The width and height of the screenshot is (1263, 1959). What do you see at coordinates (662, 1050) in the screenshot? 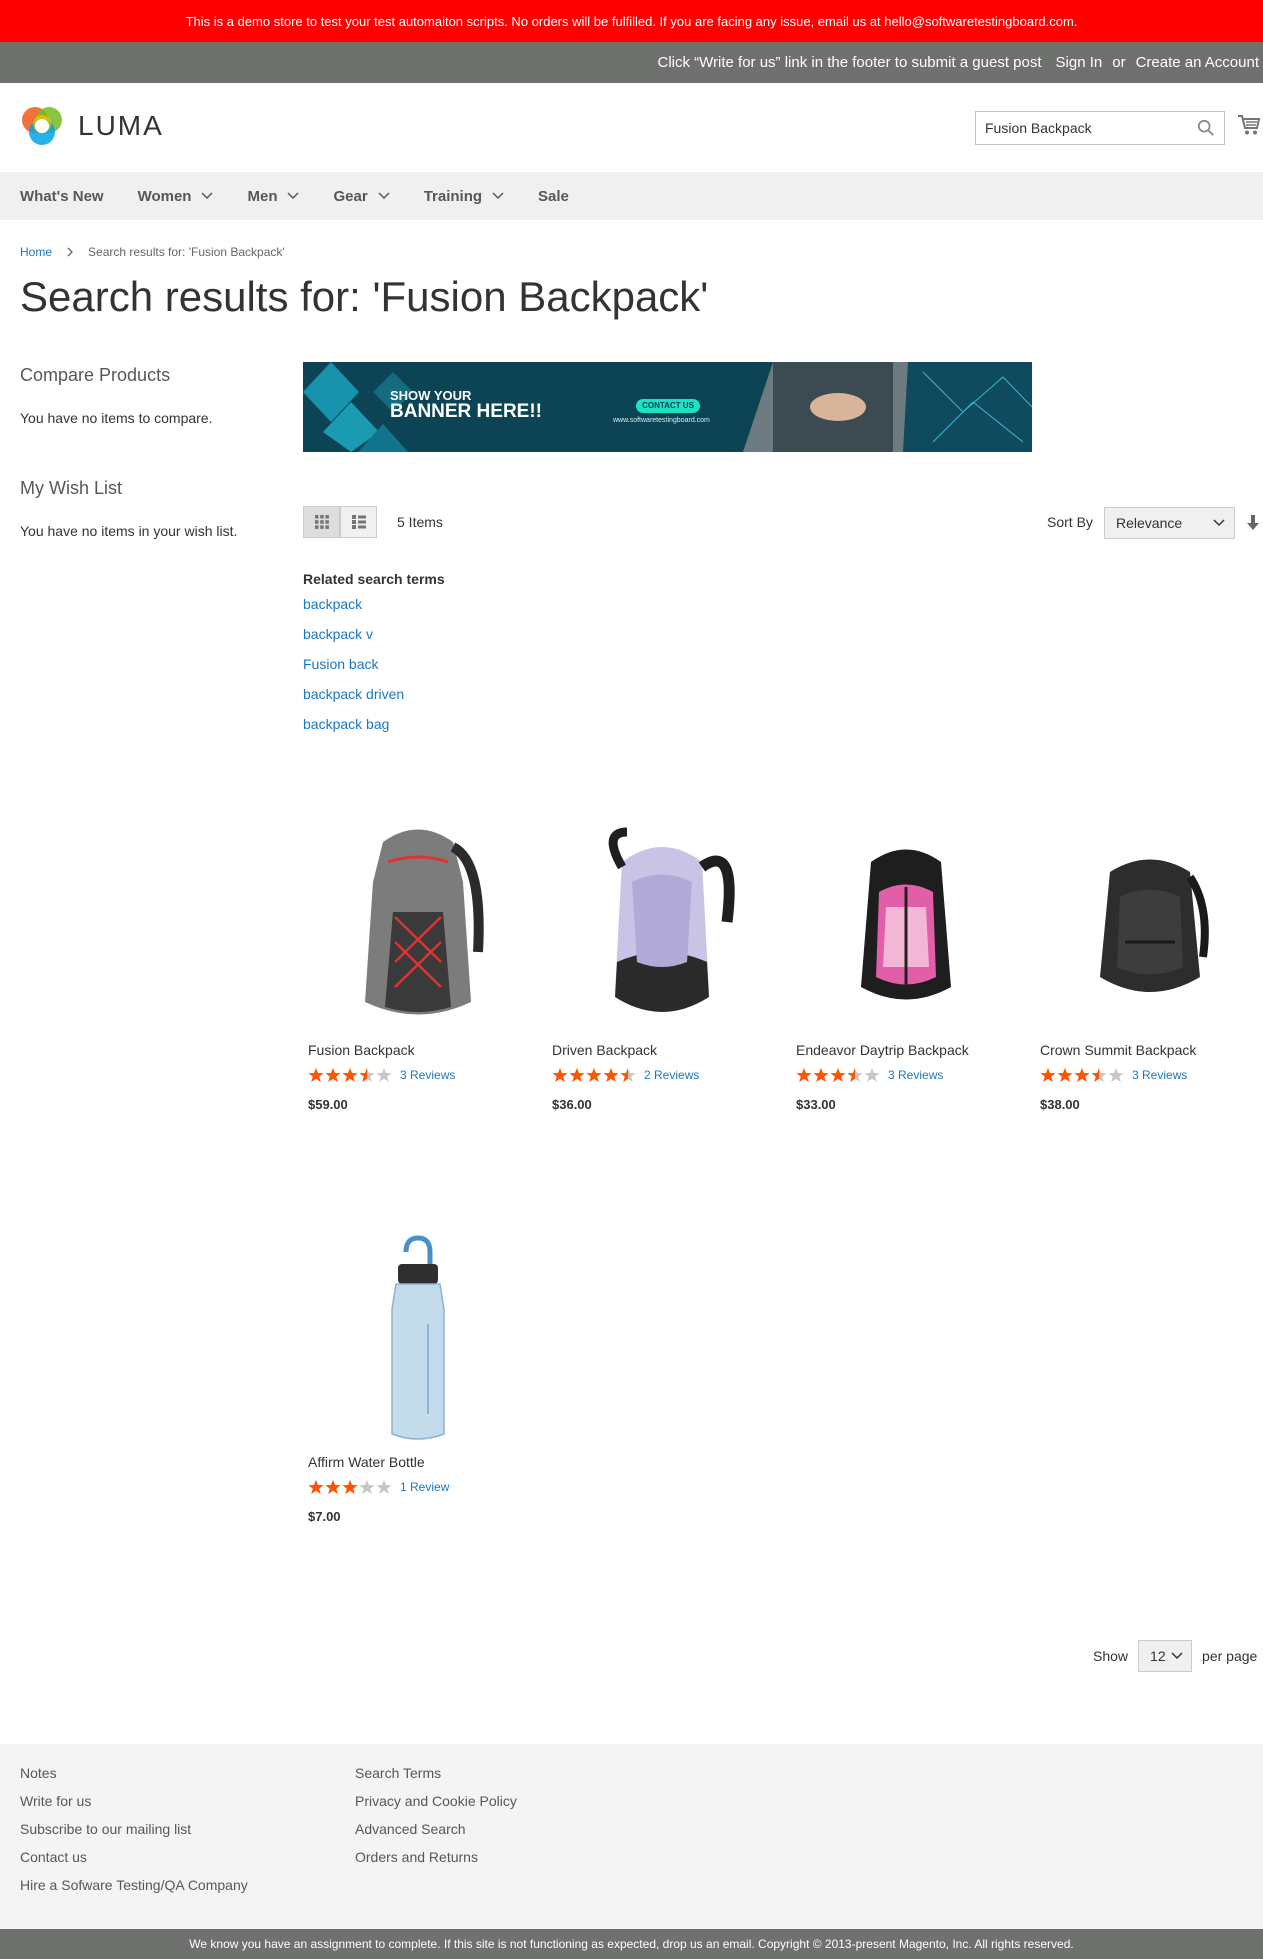
I see `product-name-link: Driven Backpack` at bounding box center [662, 1050].